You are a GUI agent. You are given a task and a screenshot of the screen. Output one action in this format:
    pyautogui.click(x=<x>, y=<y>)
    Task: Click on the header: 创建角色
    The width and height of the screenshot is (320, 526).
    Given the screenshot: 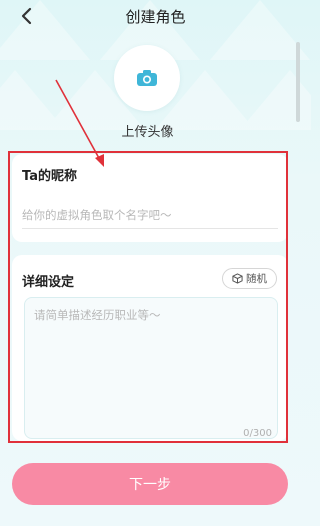 What is the action you would take?
    pyautogui.click(x=155, y=17)
    